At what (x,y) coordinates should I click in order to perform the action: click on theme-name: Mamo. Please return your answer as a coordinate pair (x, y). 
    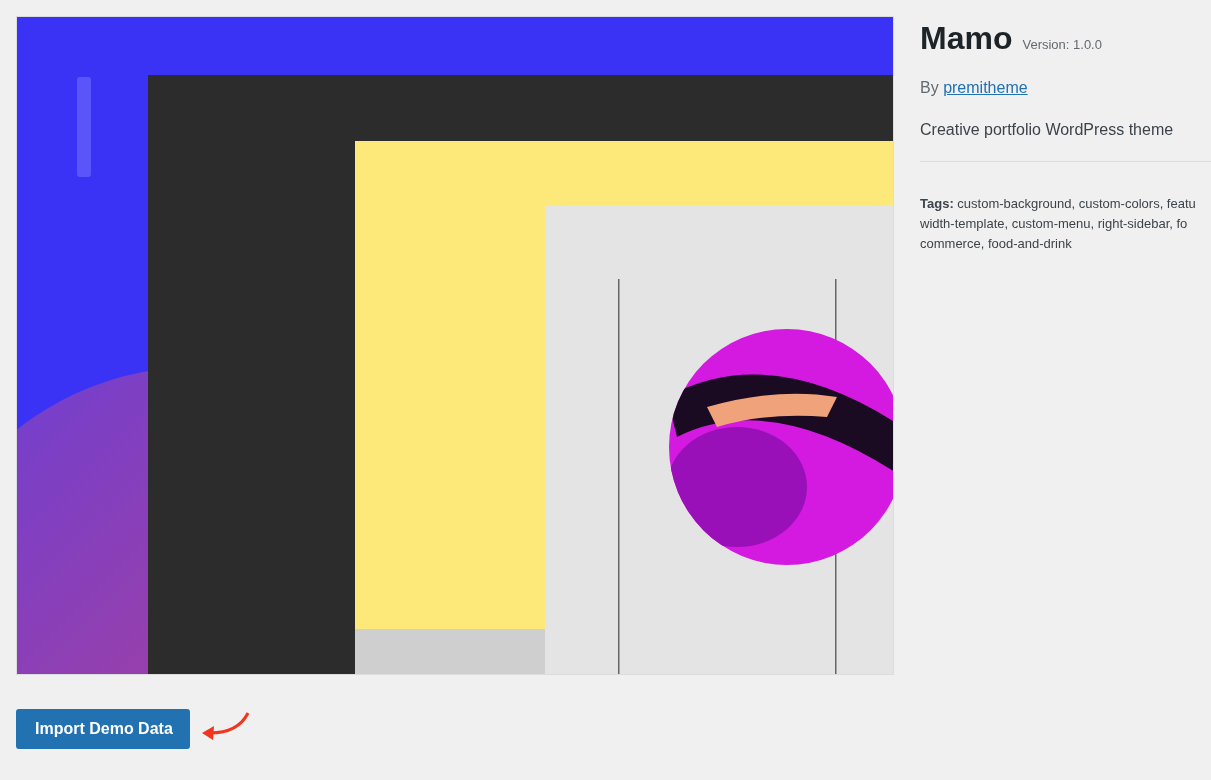
    Looking at the image, I should click on (966, 38).